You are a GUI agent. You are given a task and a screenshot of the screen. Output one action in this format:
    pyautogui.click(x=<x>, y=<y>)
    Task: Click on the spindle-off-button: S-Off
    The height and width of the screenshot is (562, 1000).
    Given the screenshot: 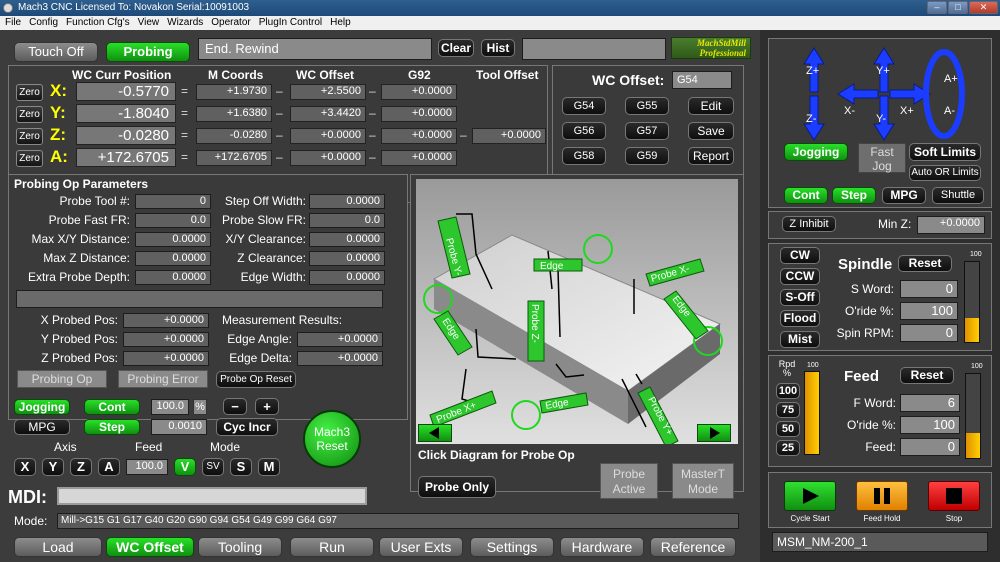 What is the action you would take?
    pyautogui.click(x=800, y=297)
    